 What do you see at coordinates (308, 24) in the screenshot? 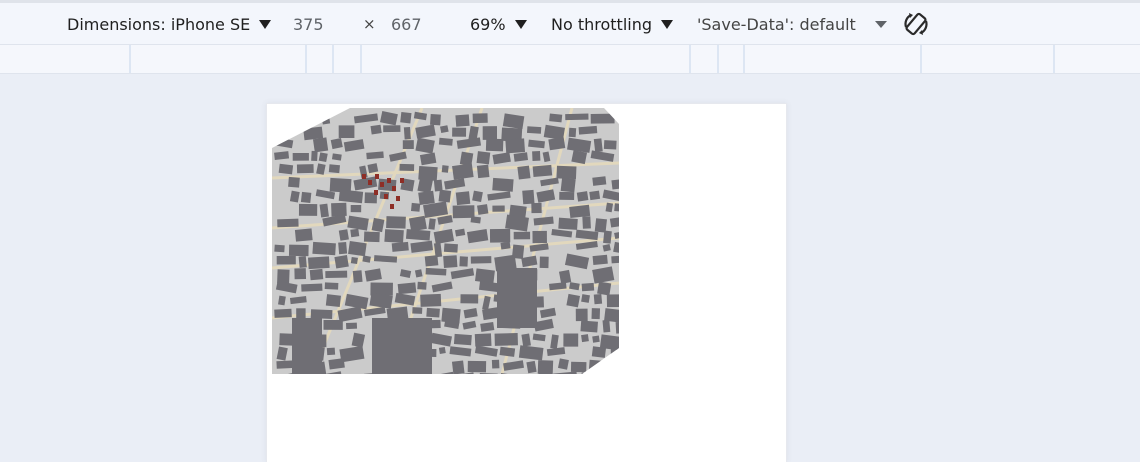
I see `width-input: 375` at bounding box center [308, 24].